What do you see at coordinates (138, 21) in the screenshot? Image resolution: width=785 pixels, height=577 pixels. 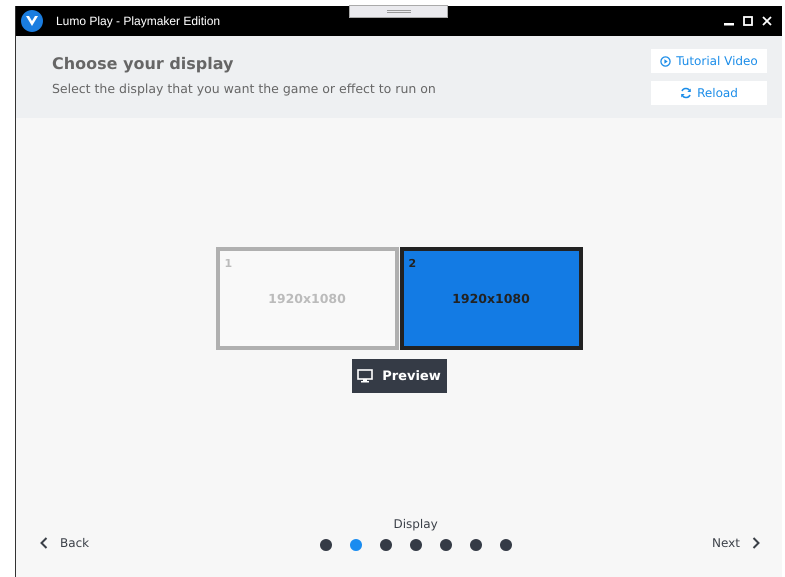 I see `window-title: Lumo Play - Playmaker Edition` at bounding box center [138, 21].